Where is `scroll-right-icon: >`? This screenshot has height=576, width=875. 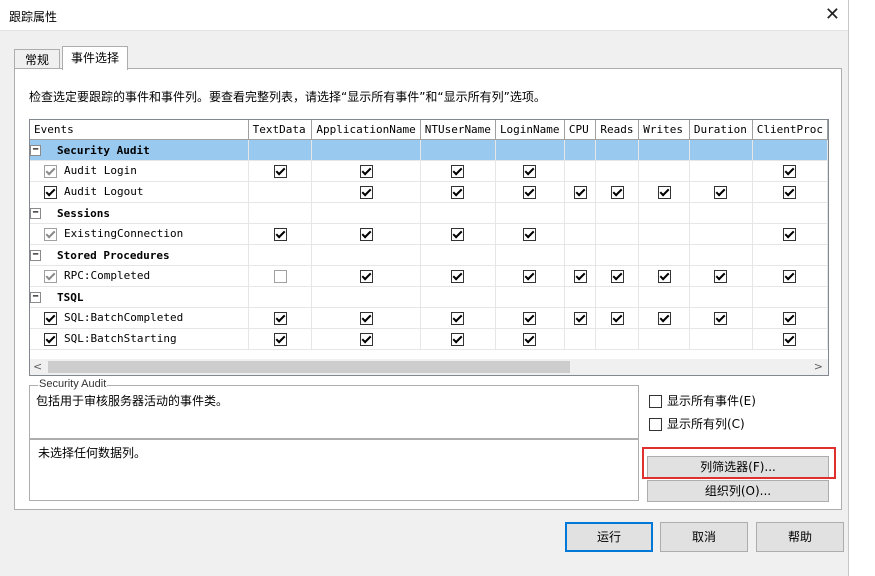 scroll-right-icon: > is located at coordinates (818, 366).